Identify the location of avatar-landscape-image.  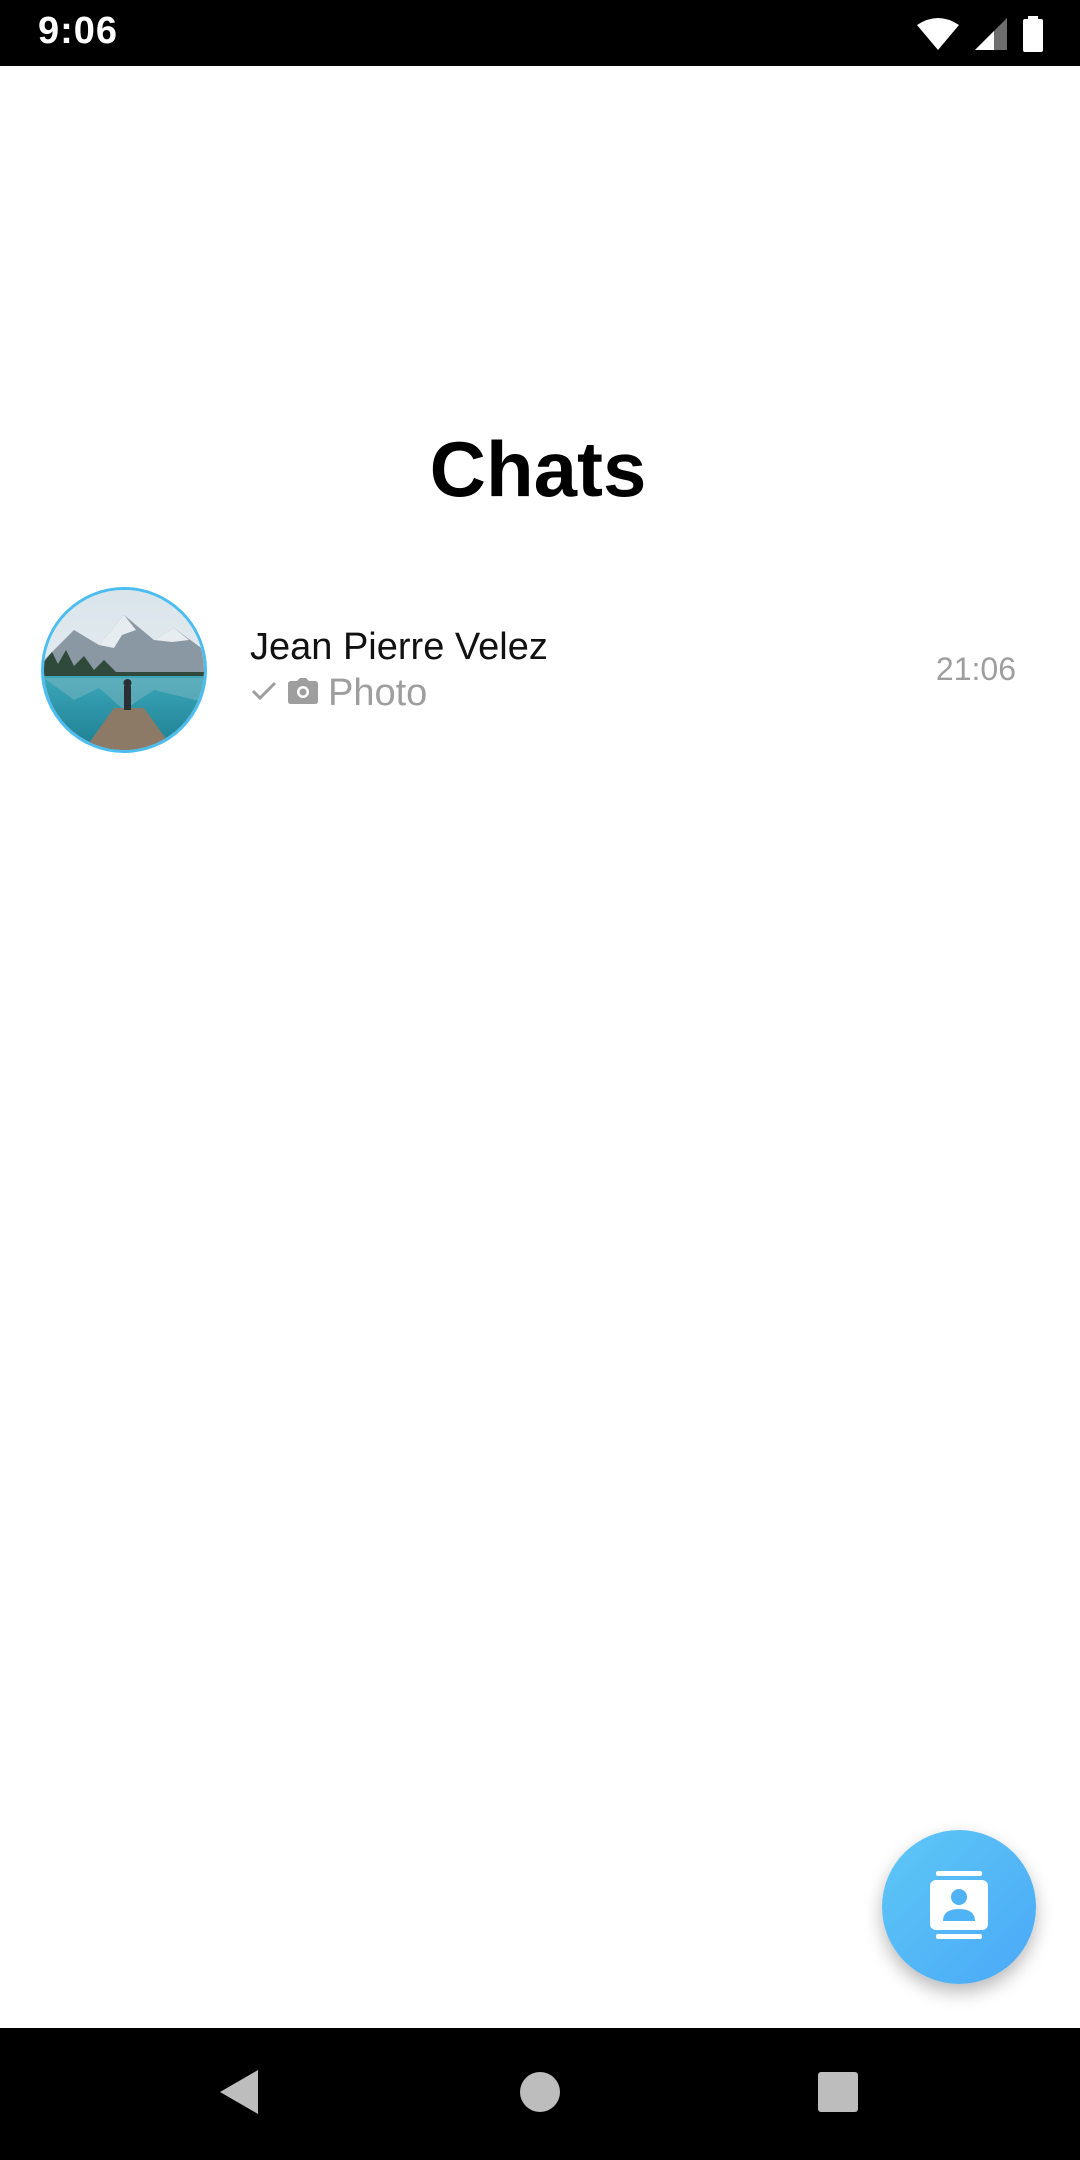
(124, 670).